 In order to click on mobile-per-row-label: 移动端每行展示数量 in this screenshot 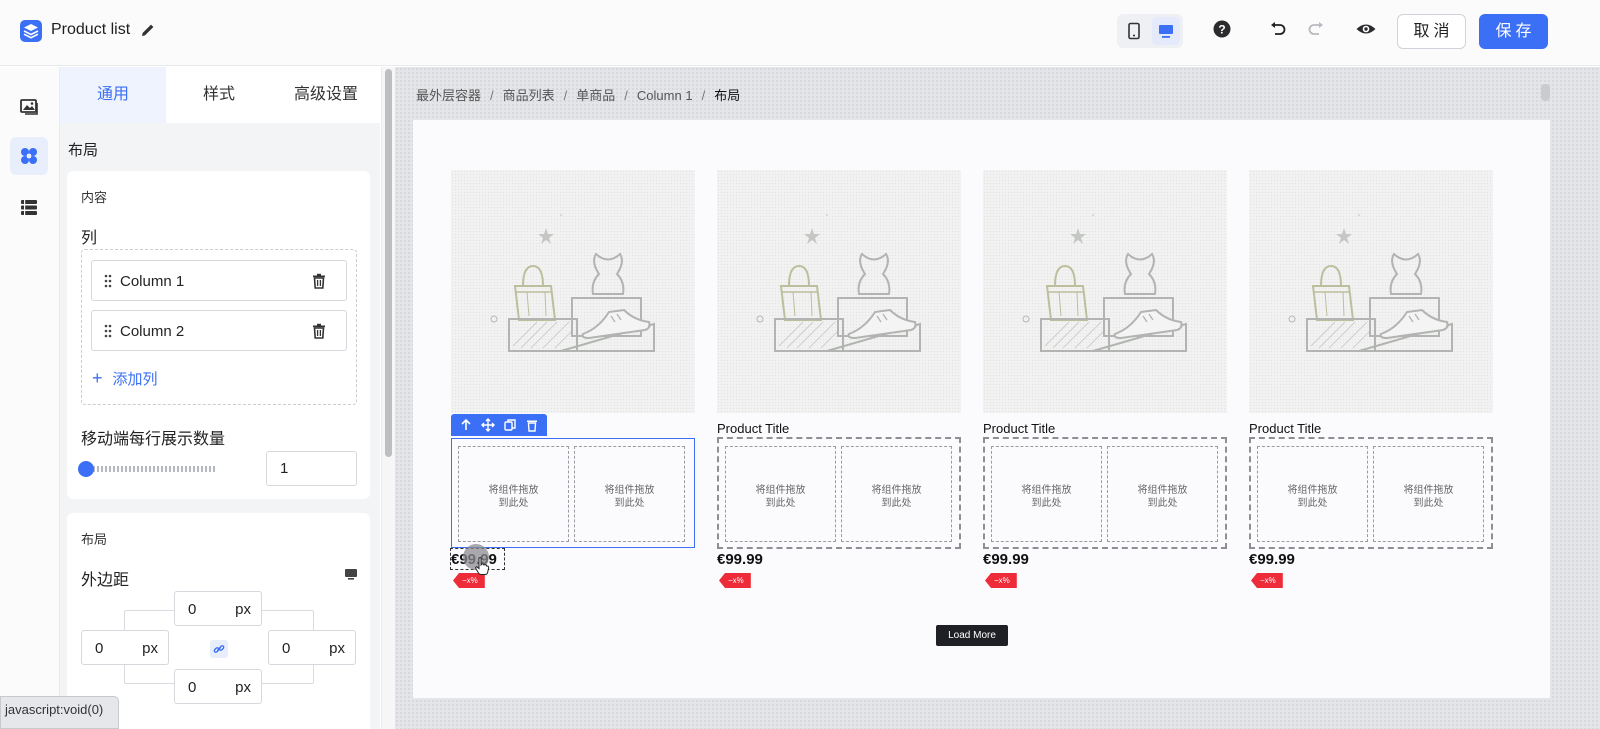, I will do `click(153, 439)`.